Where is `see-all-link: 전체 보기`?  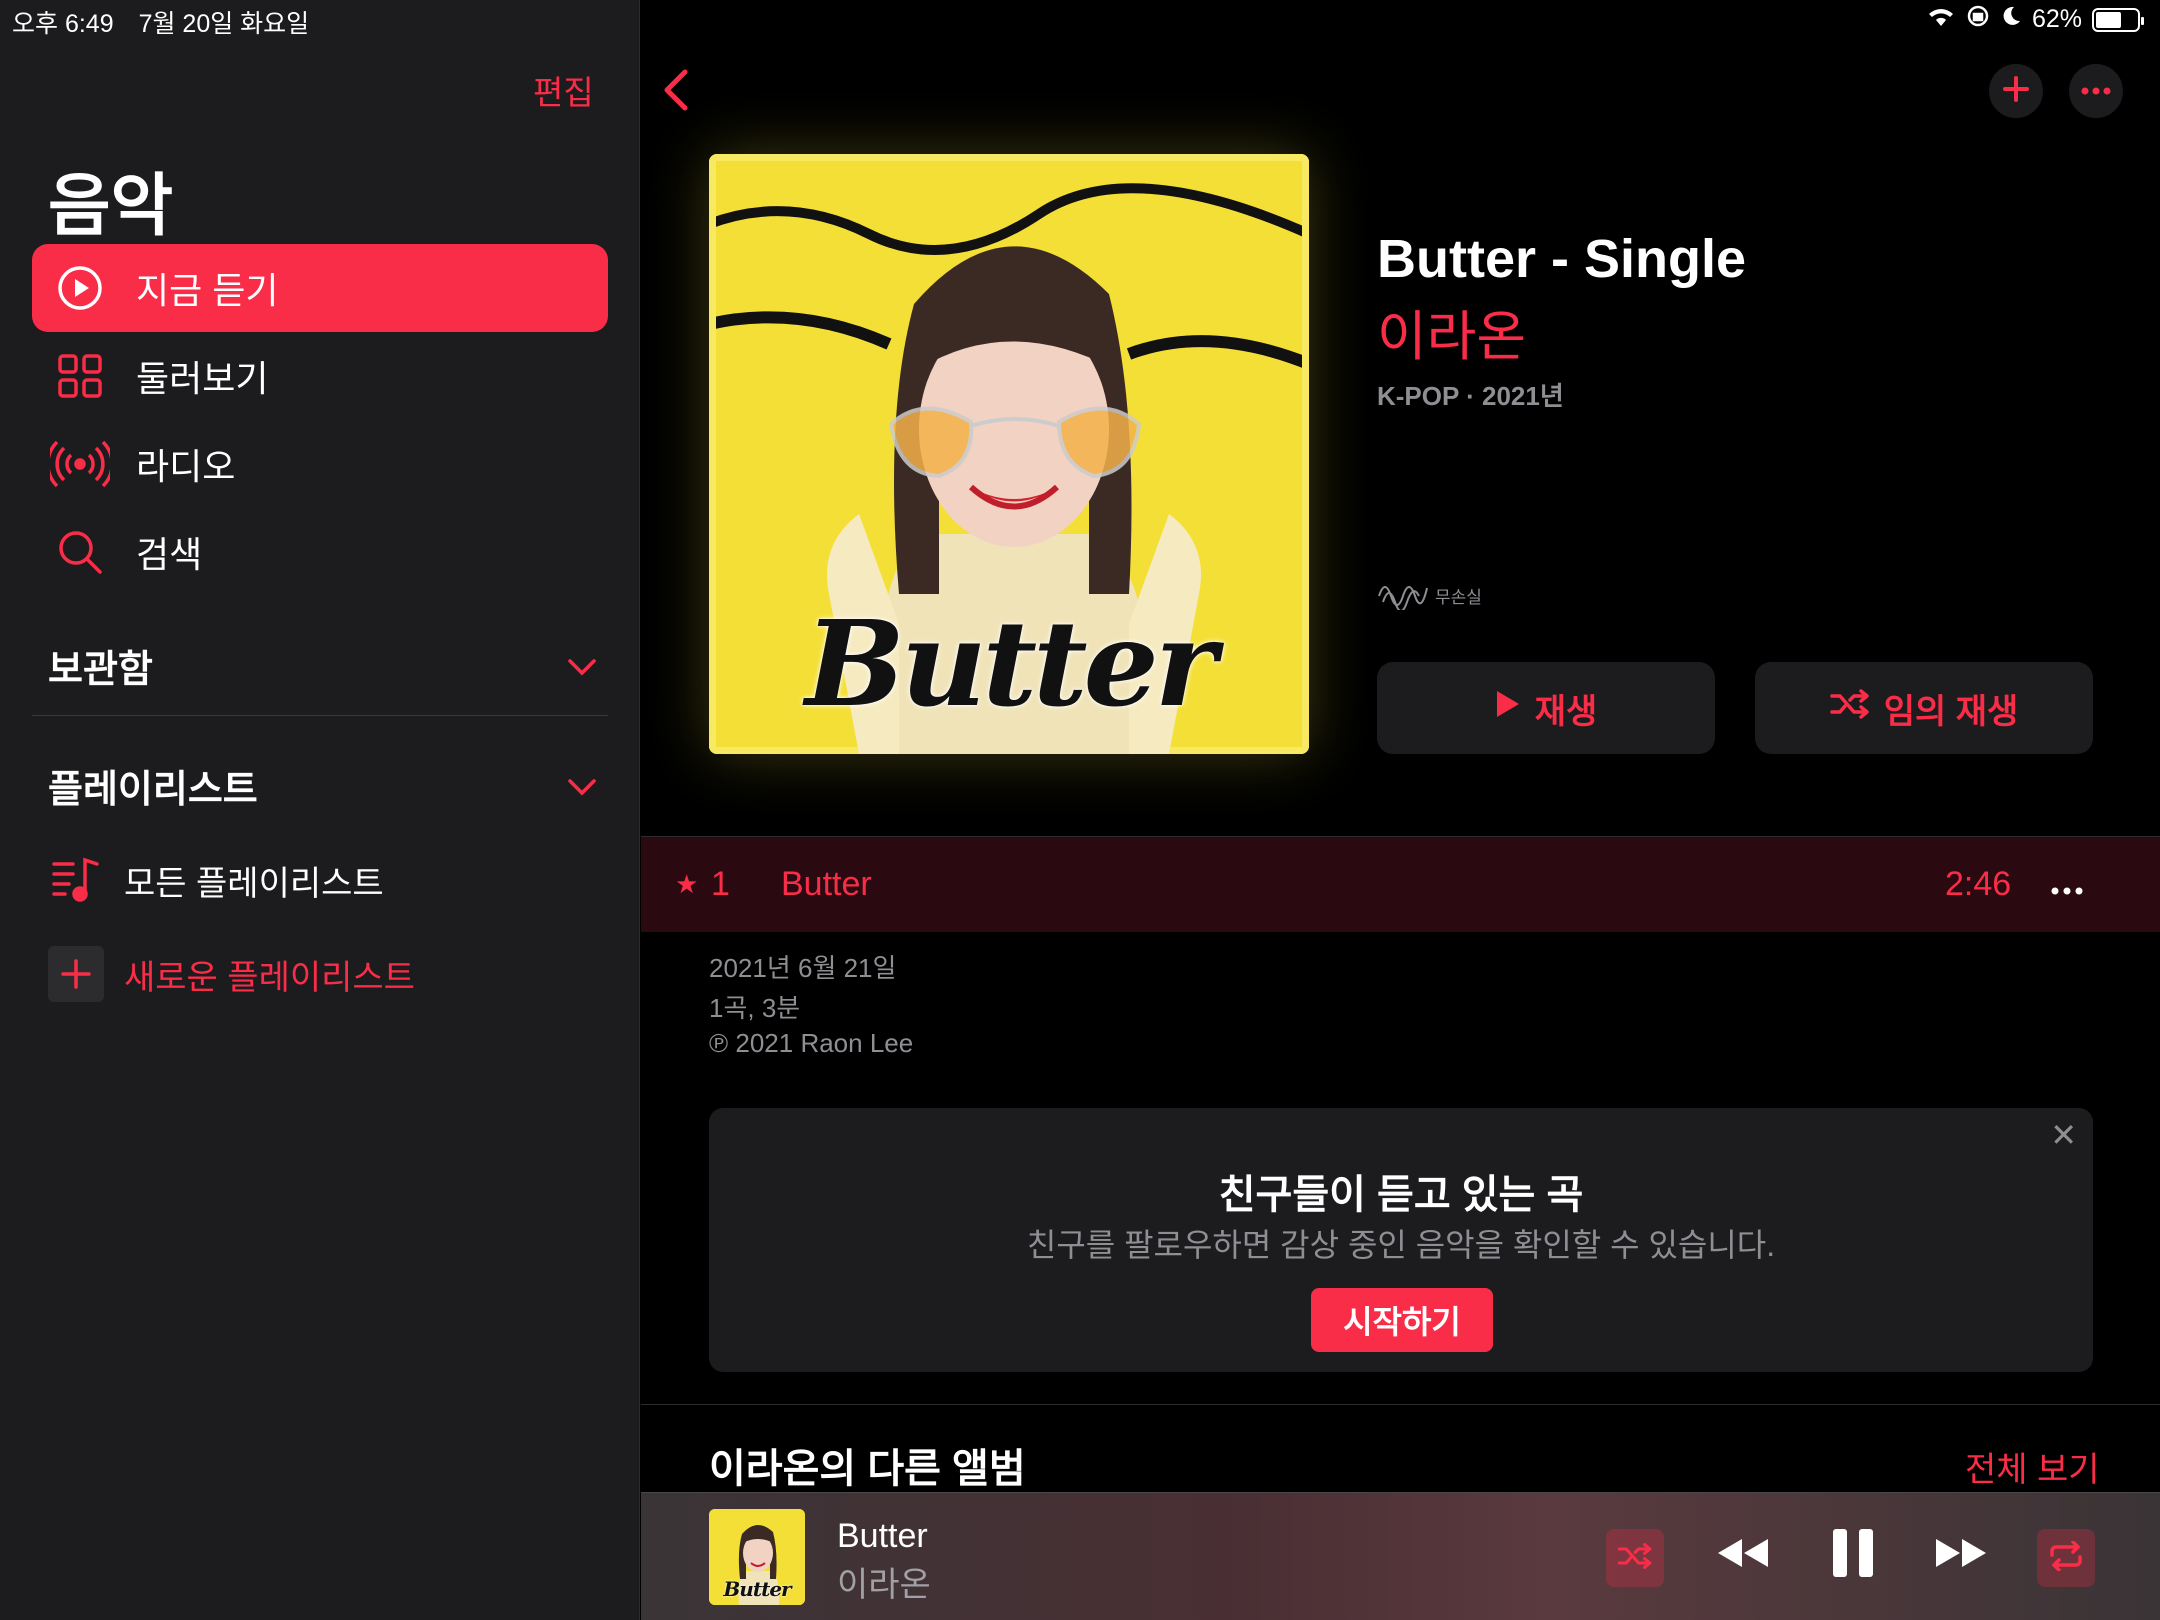
see-all-link: 전체 보기 is located at coordinates (2032, 1466).